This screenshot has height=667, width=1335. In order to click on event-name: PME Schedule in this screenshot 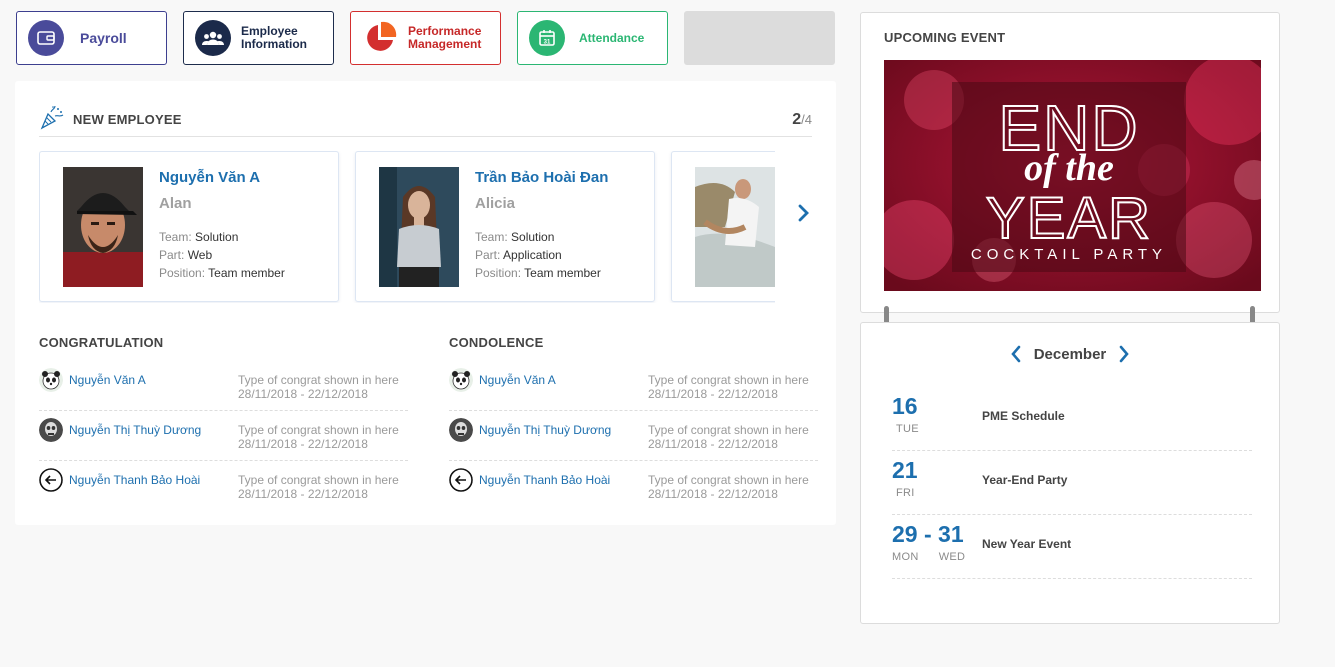, I will do `click(1023, 416)`.